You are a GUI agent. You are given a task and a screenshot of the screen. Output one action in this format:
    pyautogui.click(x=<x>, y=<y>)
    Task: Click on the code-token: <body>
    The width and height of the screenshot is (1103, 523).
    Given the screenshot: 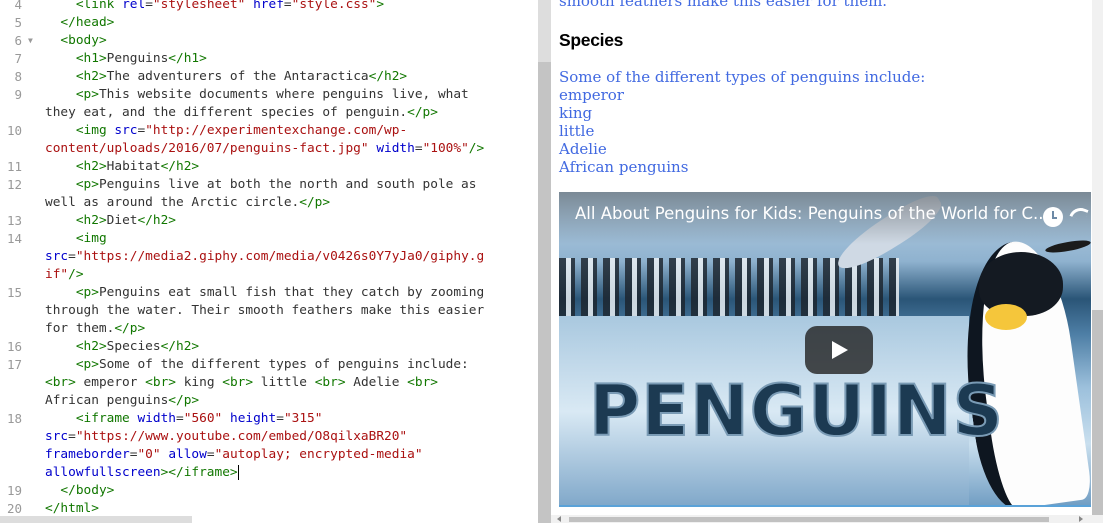 What is the action you would take?
    pyautogui.click(x=83, y=40)
    